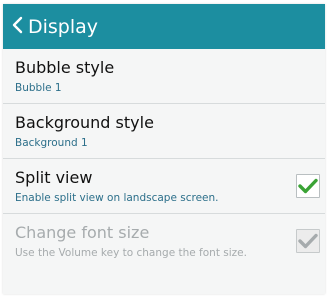 The height and width of the screenshot is (300, 331). What do you see at coordinates (117, 198) in the screenshot?
I see `setting-subtitle: Enable split view on landscape screen.` at bounding box center [117, 198].